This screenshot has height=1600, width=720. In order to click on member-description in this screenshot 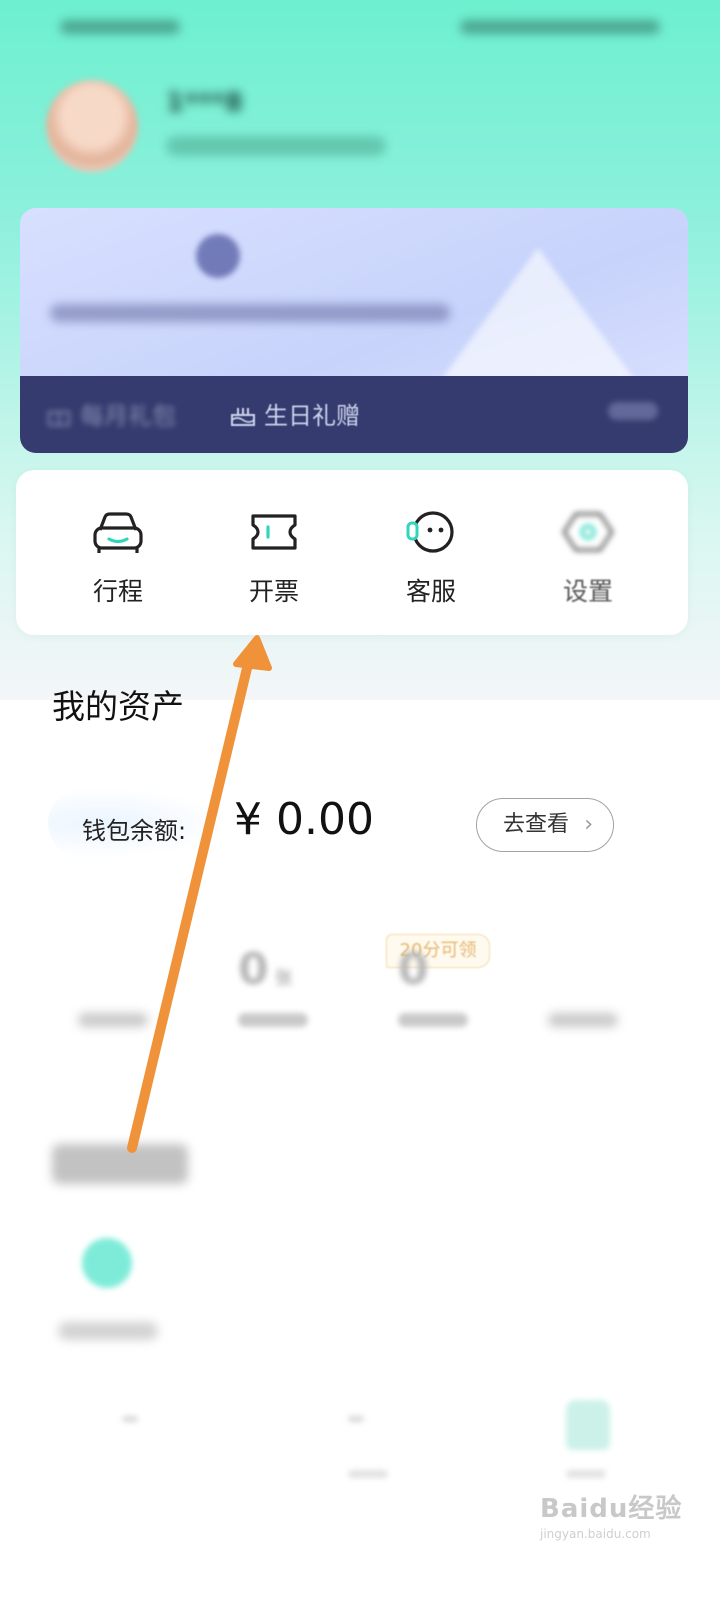, I will do `click(250, 313)`.